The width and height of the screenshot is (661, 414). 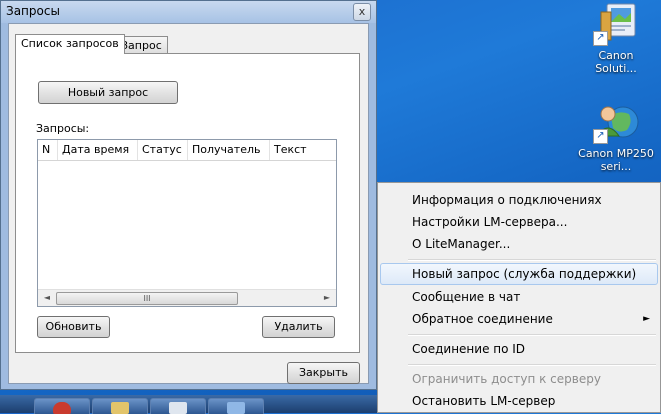 What do you see at coordinates (482, 319) in the screenshot?
I see `menu-item-label: Обратное соединение` at bounding box center [482, 319].